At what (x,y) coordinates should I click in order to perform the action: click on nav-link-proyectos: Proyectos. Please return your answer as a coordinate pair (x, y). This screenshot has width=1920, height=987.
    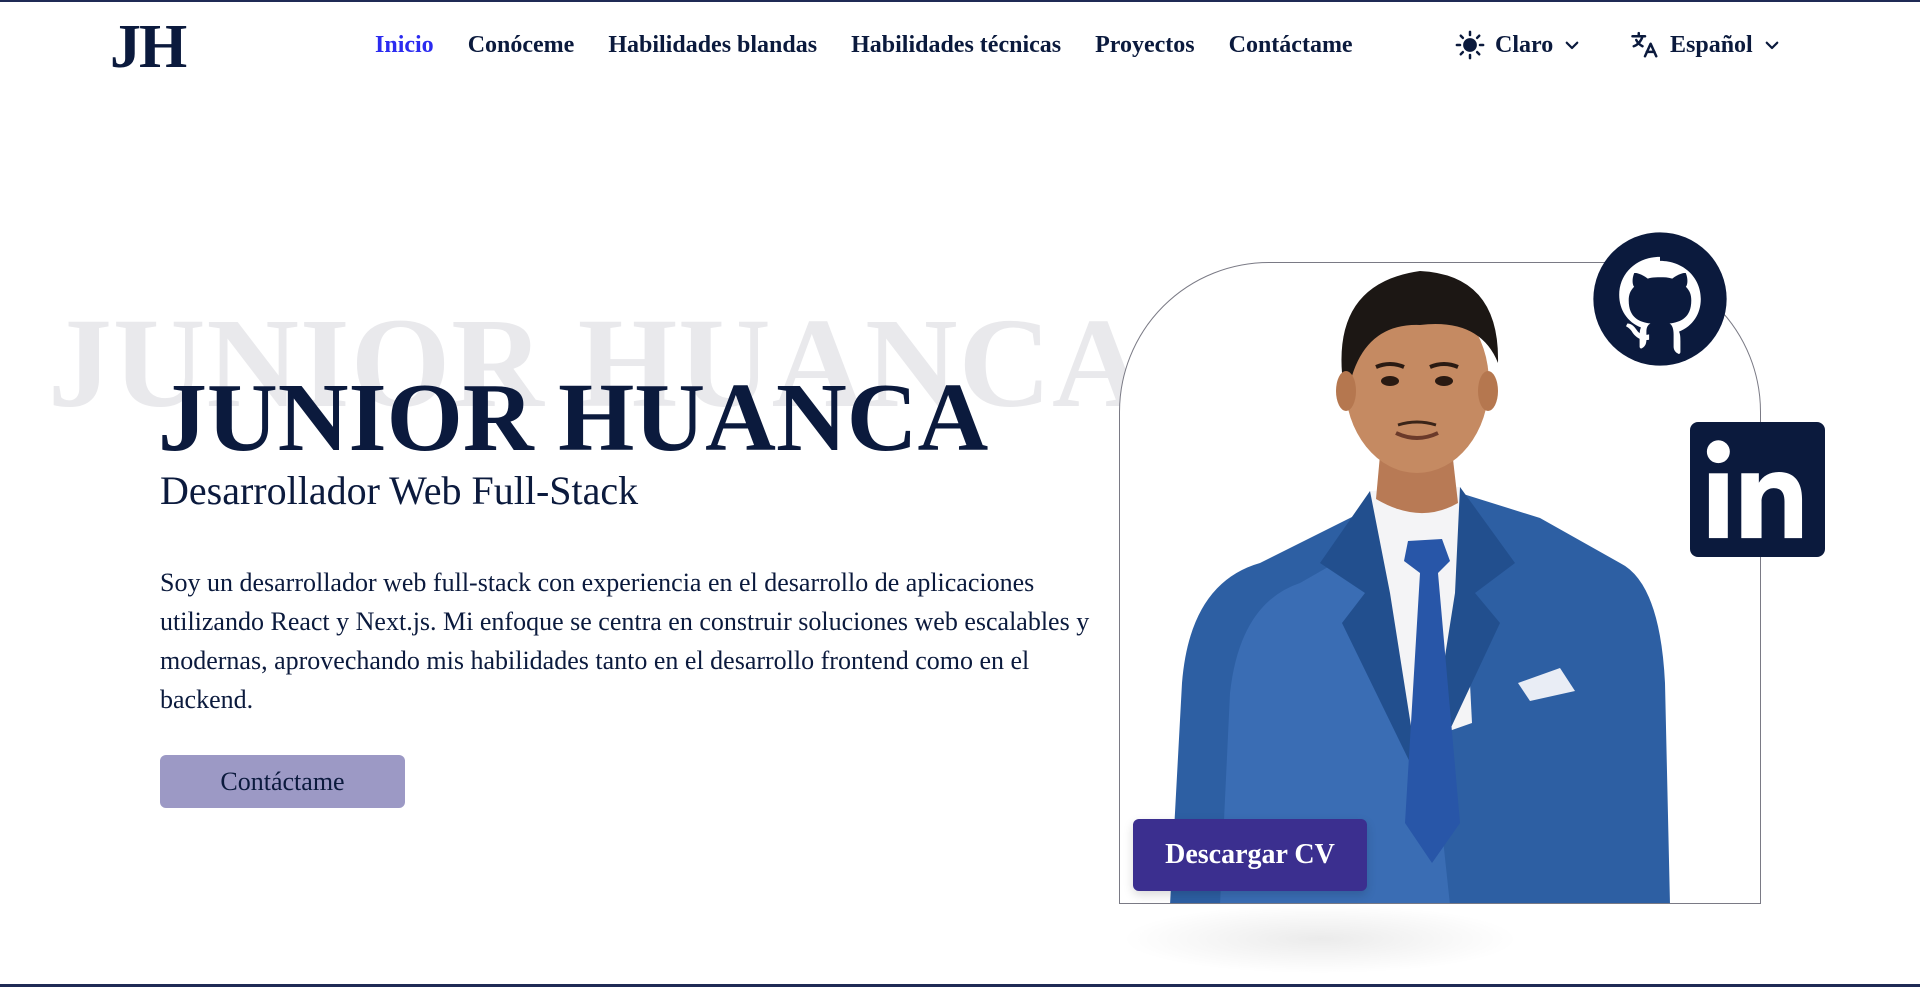
    Looking at the image, I should click on (1145, 45).